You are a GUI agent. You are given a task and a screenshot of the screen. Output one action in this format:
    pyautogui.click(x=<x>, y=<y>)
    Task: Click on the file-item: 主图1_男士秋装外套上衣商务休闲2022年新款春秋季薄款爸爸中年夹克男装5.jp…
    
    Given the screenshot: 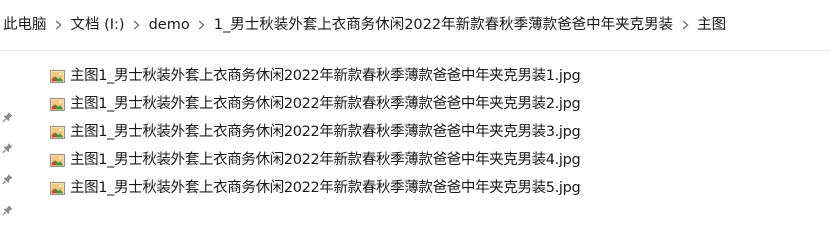 What is the action you would take?
    pyautogui.click(x=315, y=188)
    